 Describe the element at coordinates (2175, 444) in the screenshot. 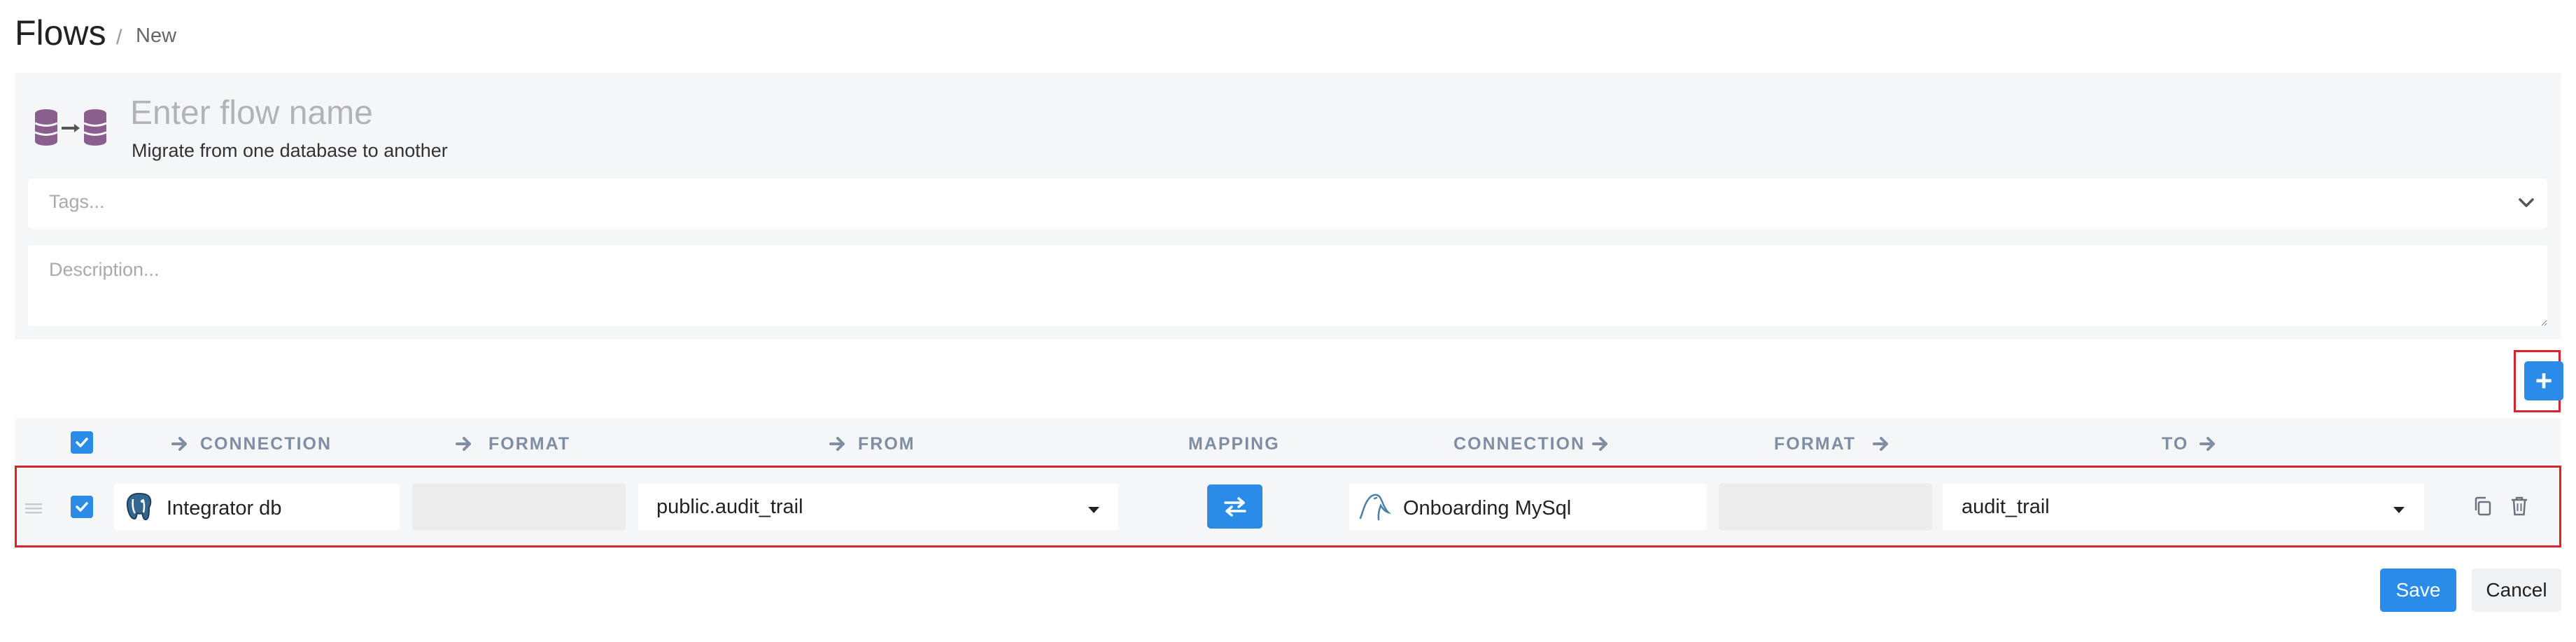

I see `header-to: TO` at that location.